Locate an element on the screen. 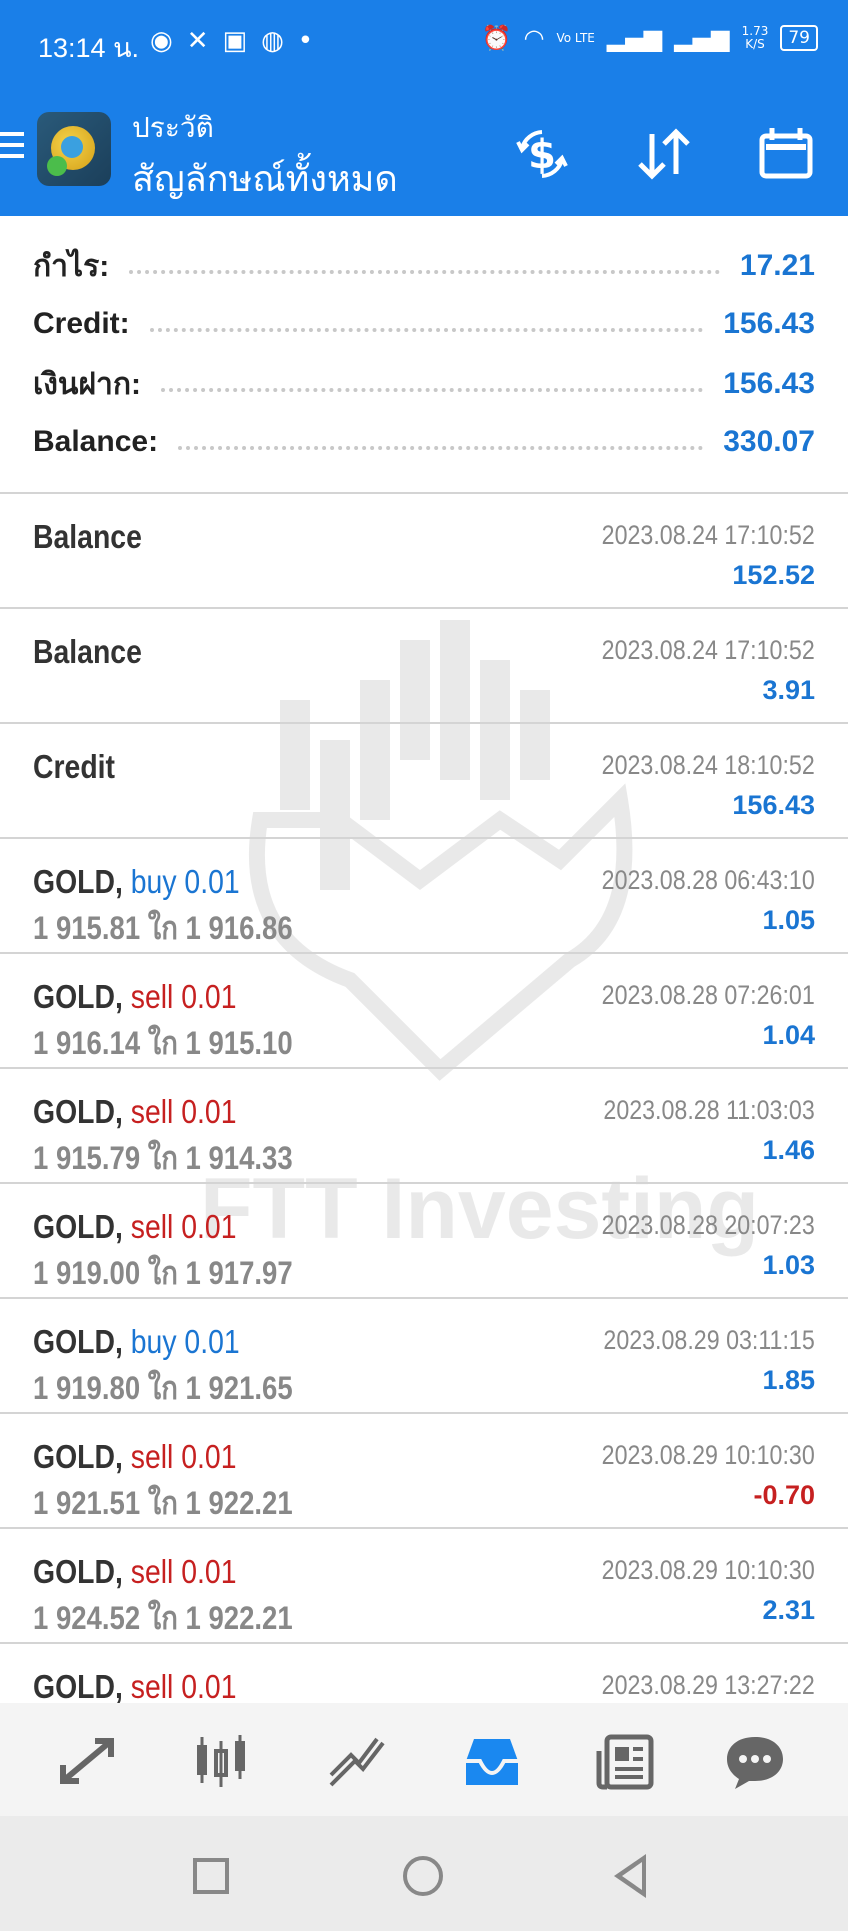 This screenshot has width=848, height=1931. row-profit: 1.05 is located at coordinates (788, 920).